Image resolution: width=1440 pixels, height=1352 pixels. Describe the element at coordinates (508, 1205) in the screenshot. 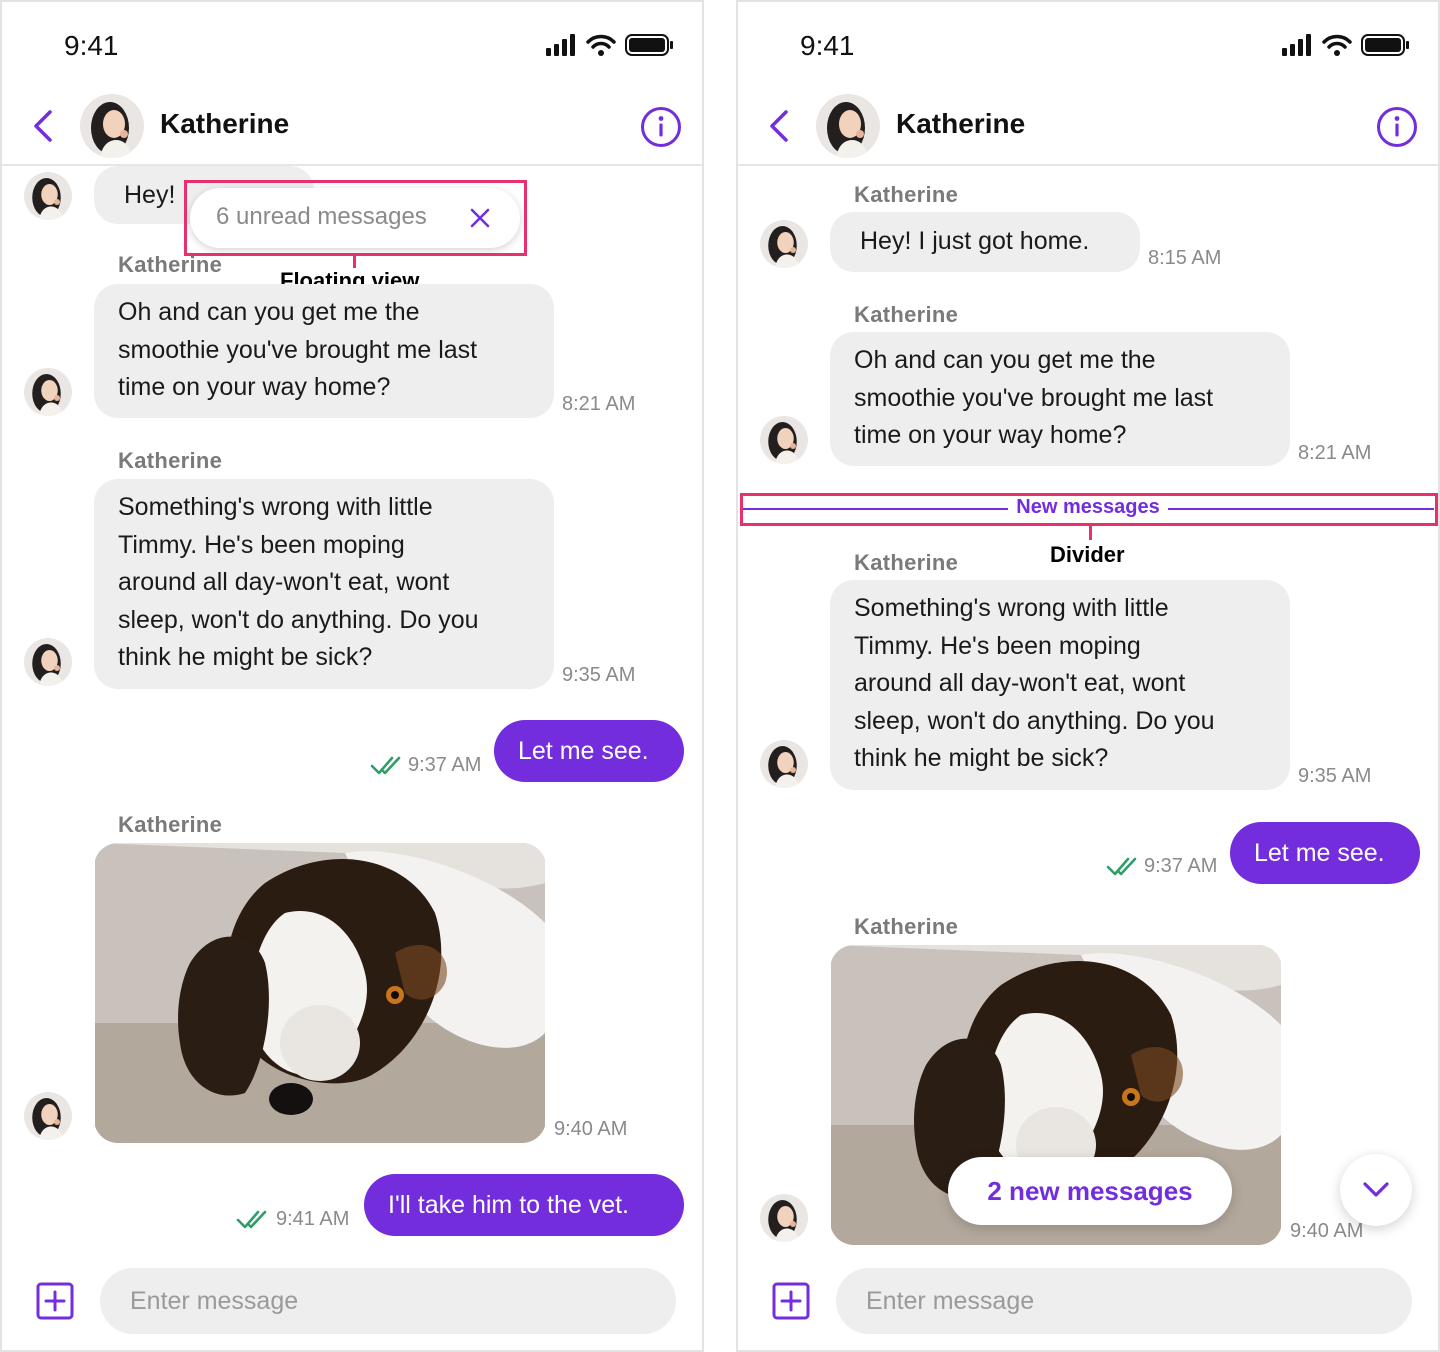

I see `message-text: I'll take him to the vet.` at that location.